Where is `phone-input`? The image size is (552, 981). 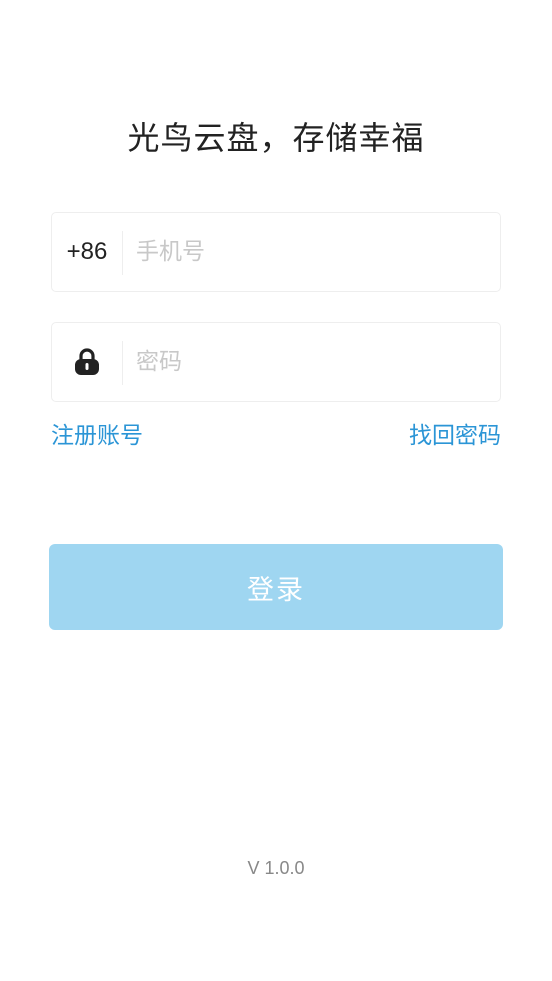 phone-input is located at coordinates (311, 252).